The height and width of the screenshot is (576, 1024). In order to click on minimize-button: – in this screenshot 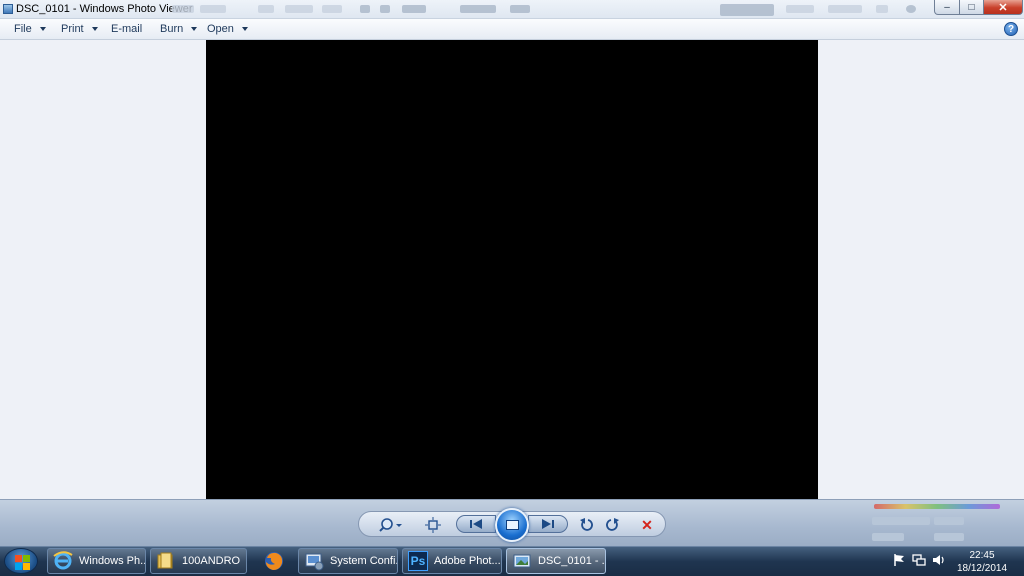, I will do `click(947, 7)`.